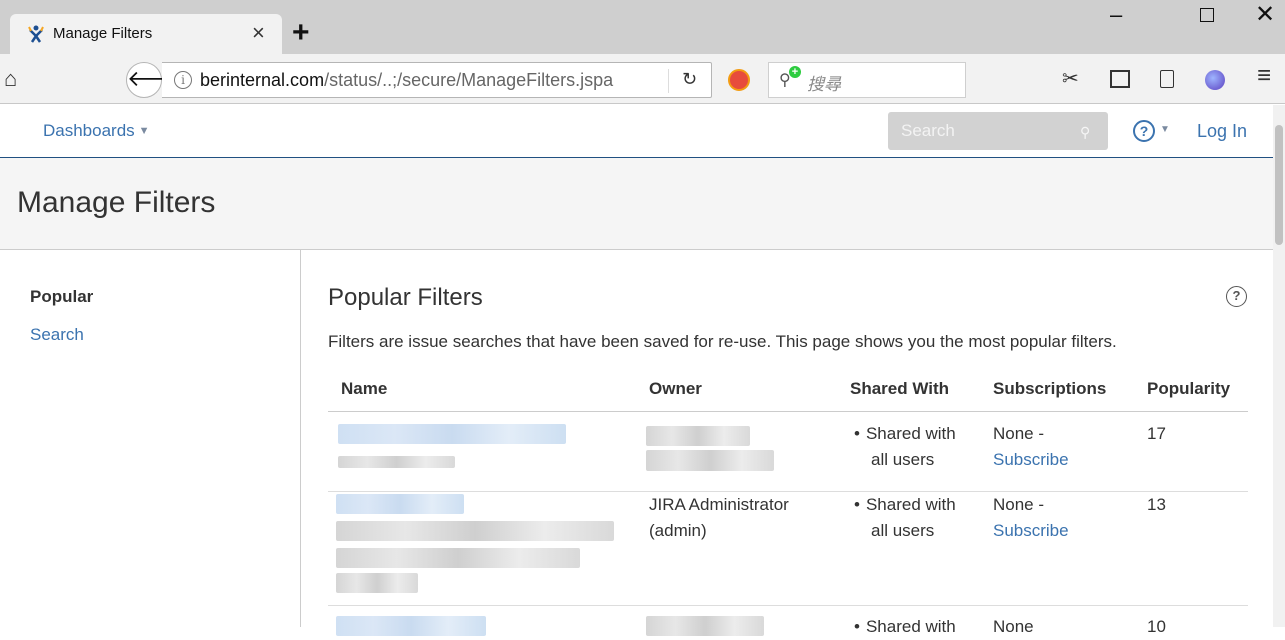 Image resolution: width=1285 pixels, height=640 pixels. Describe the element at coordinates (689, 79) in the screenshot. I see `reload-icon: ↻` at that location.